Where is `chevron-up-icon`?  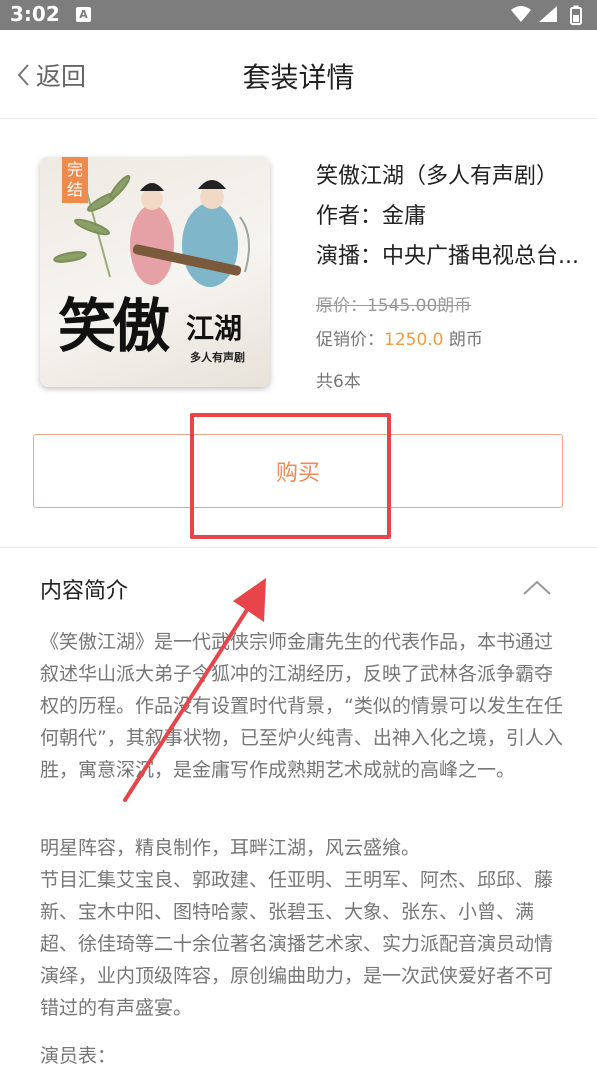
chevron-up-icon is located at coordinates (537, 587).